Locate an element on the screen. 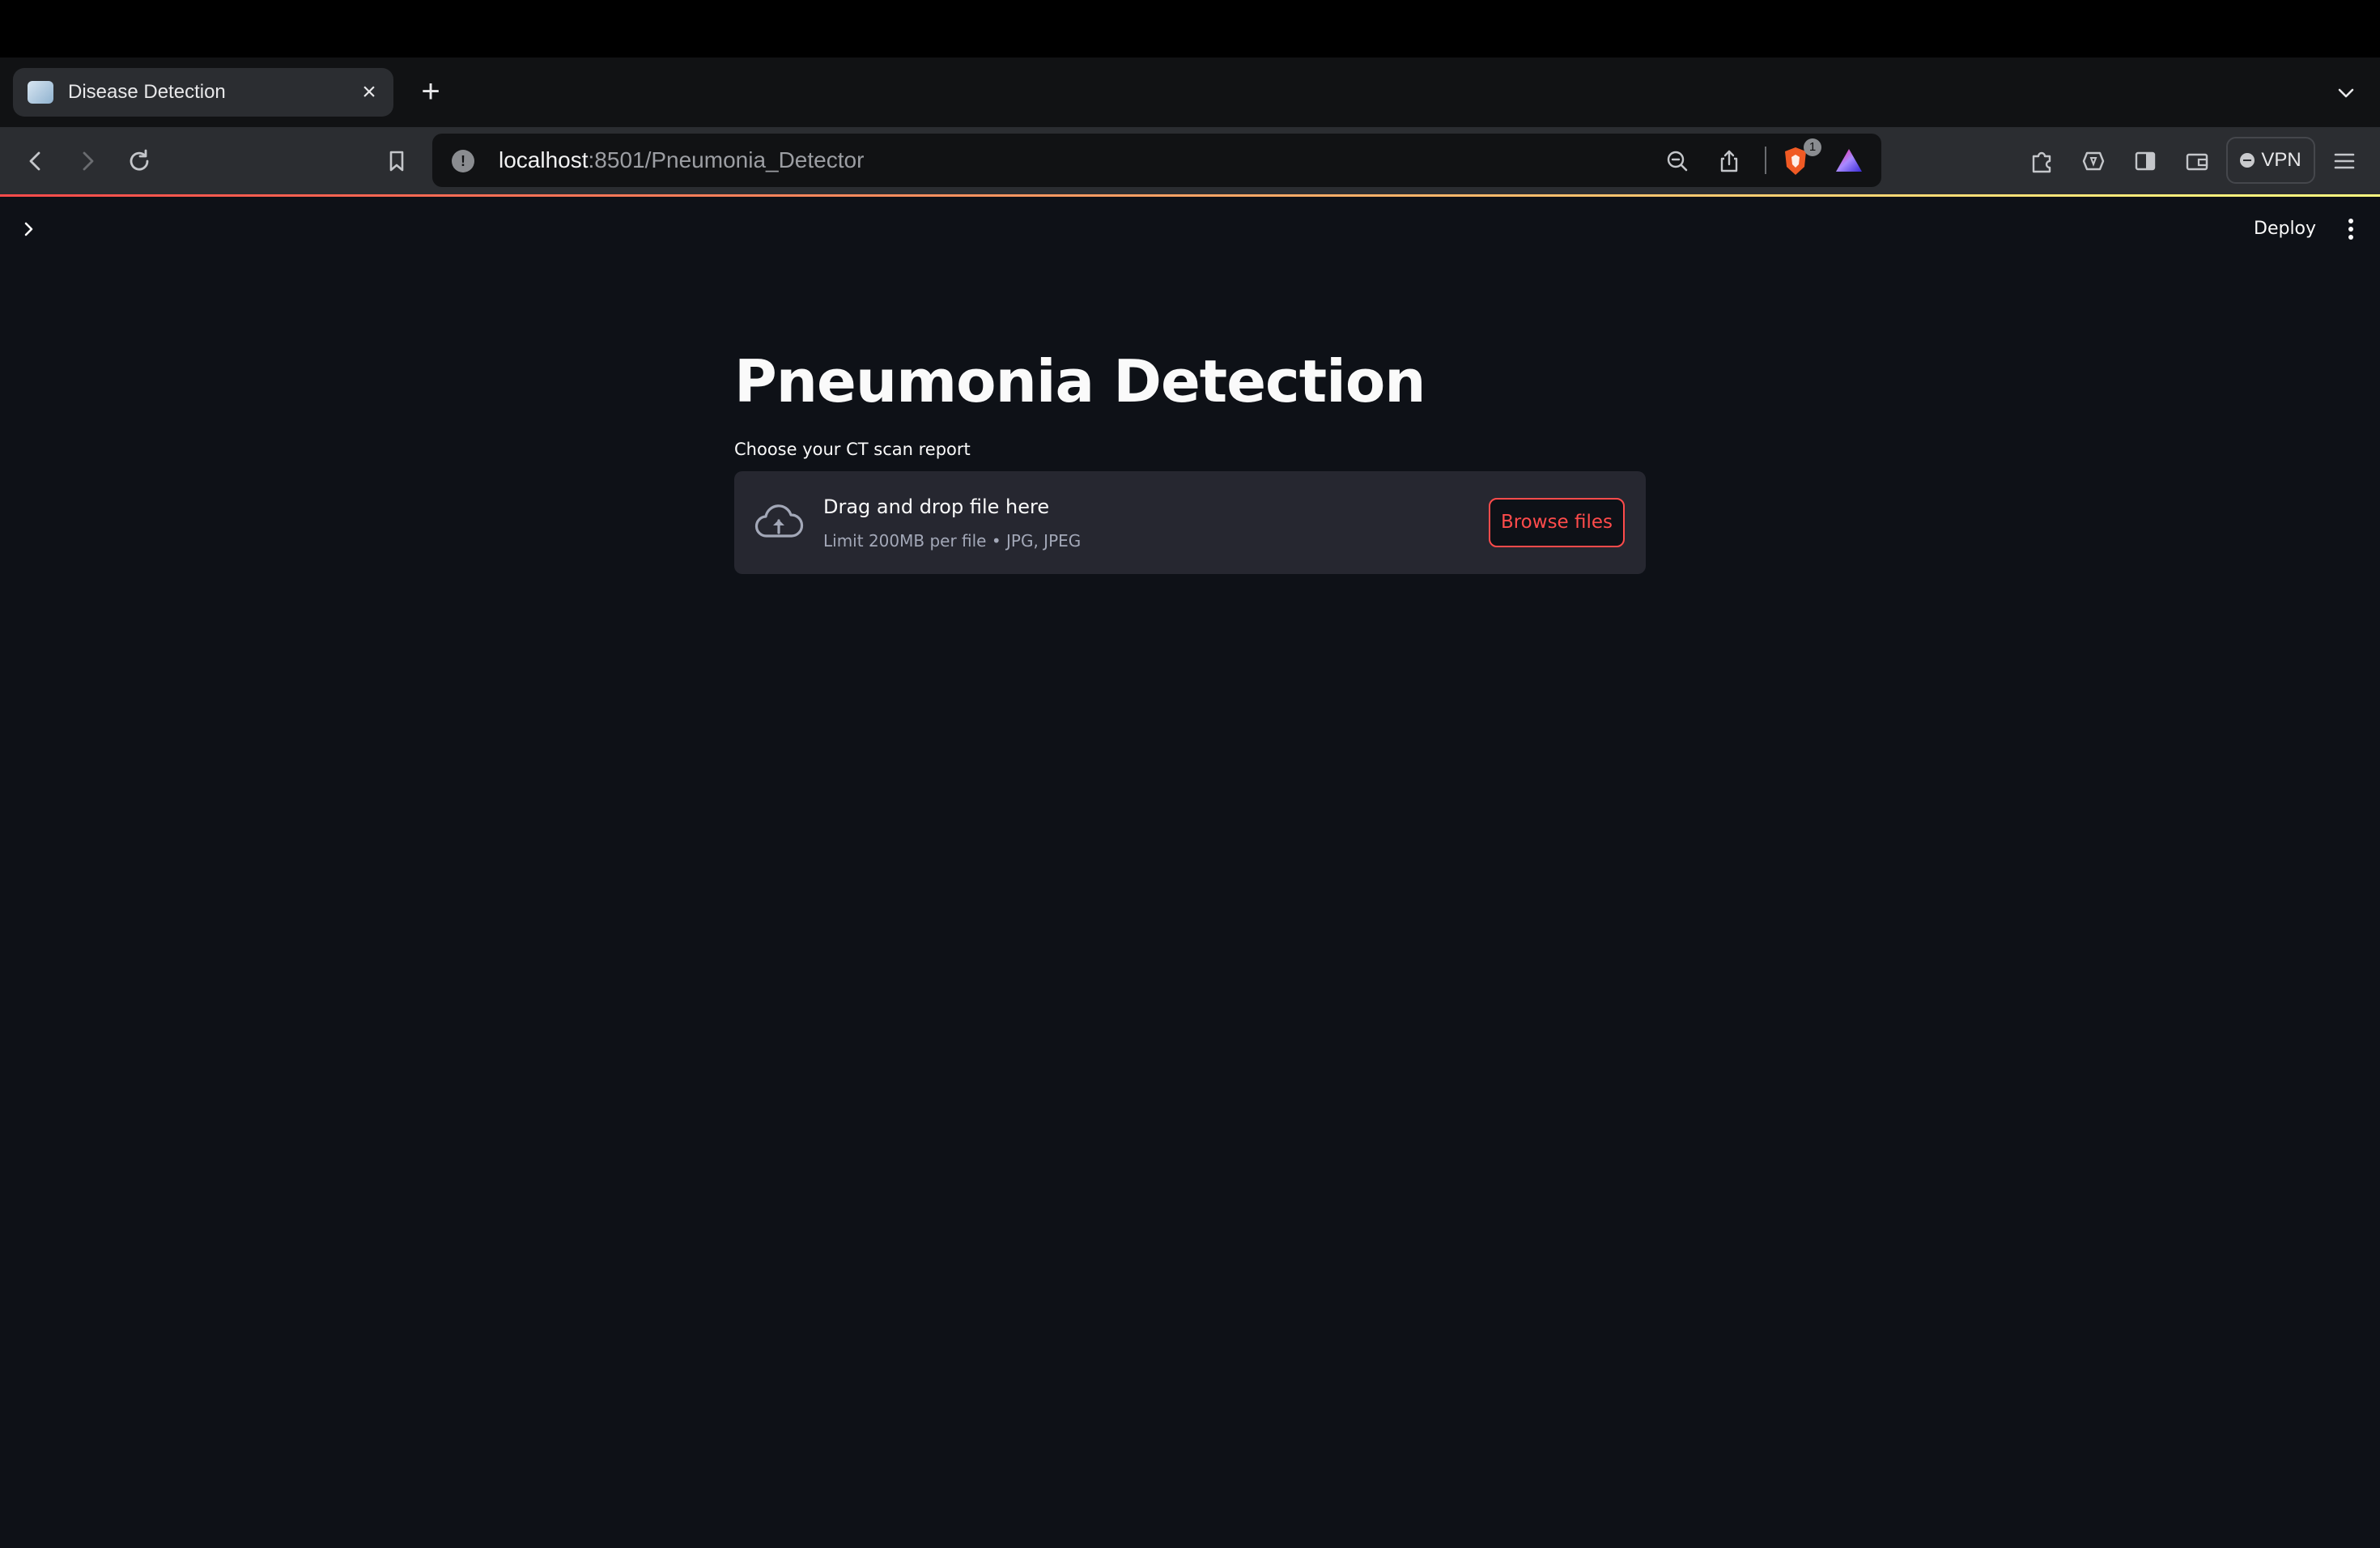 Image resolution: width=2380 pixels, height=1548 pixels. reload-icon is located at coordinates (139, 161).